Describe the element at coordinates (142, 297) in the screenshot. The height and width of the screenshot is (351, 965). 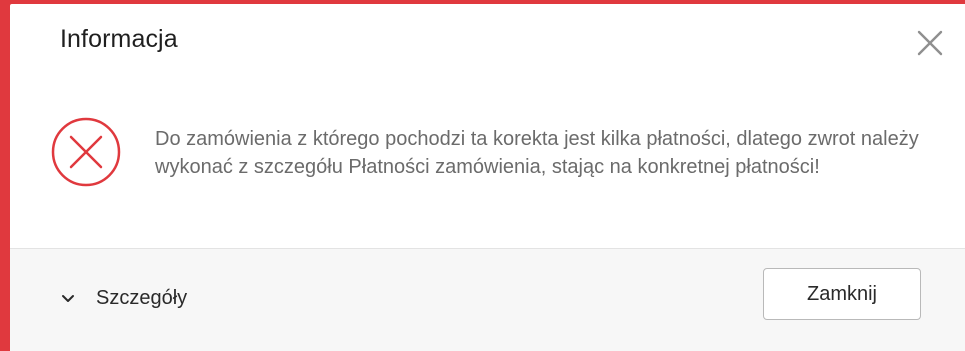
I see `details-label: Szczegóły` at that location.